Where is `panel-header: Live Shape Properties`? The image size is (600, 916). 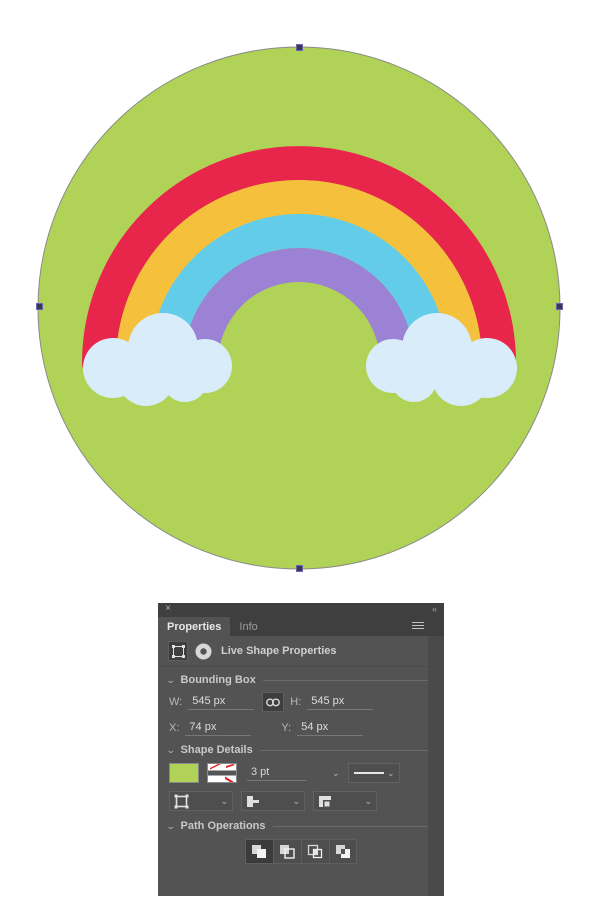
panel-header: Live Shape Properties is located at coordinates (301, 651).